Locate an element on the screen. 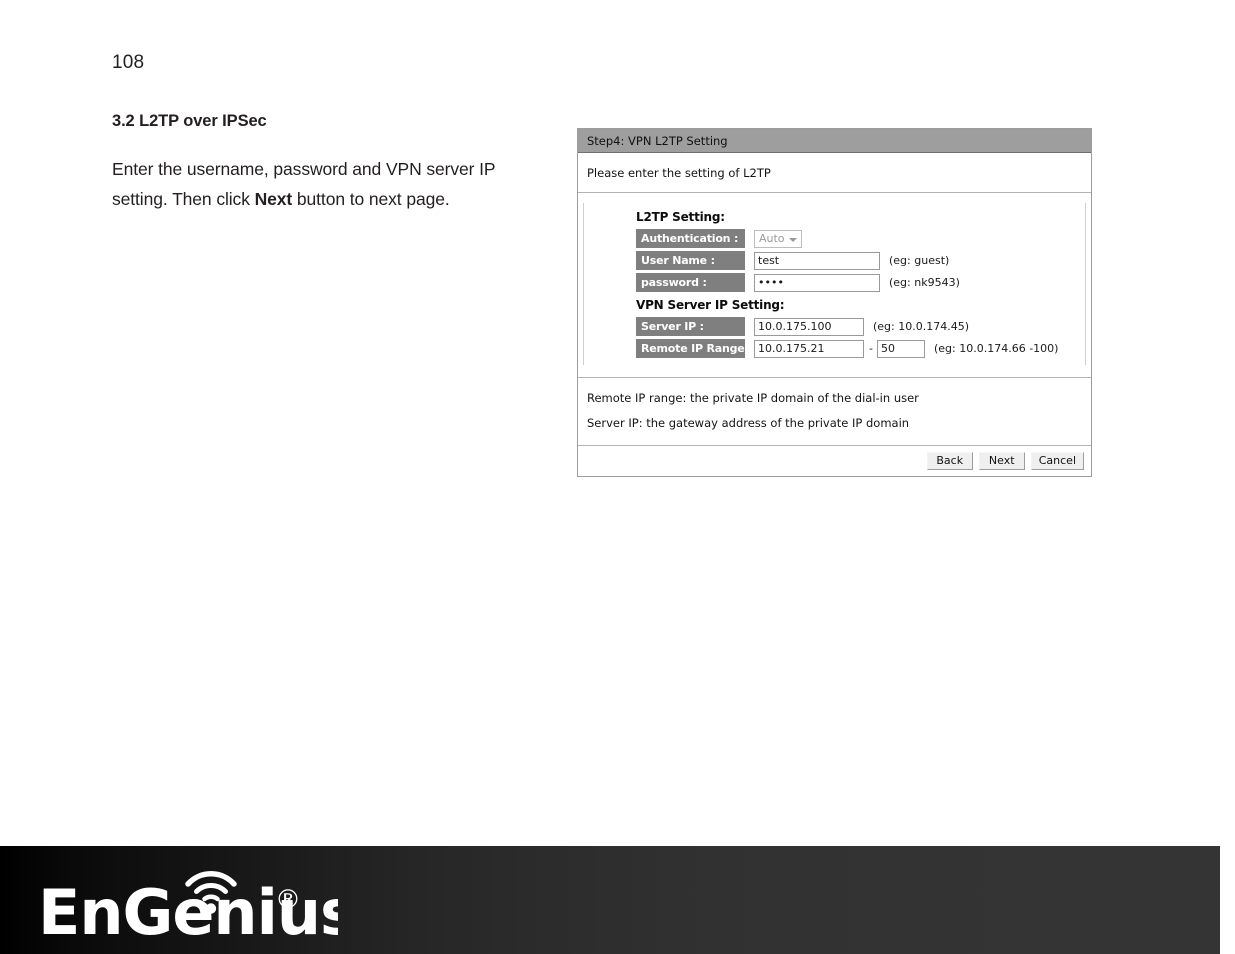 The image size is (1235, 954). next-button: Next is located at coordinates (1001, 461).